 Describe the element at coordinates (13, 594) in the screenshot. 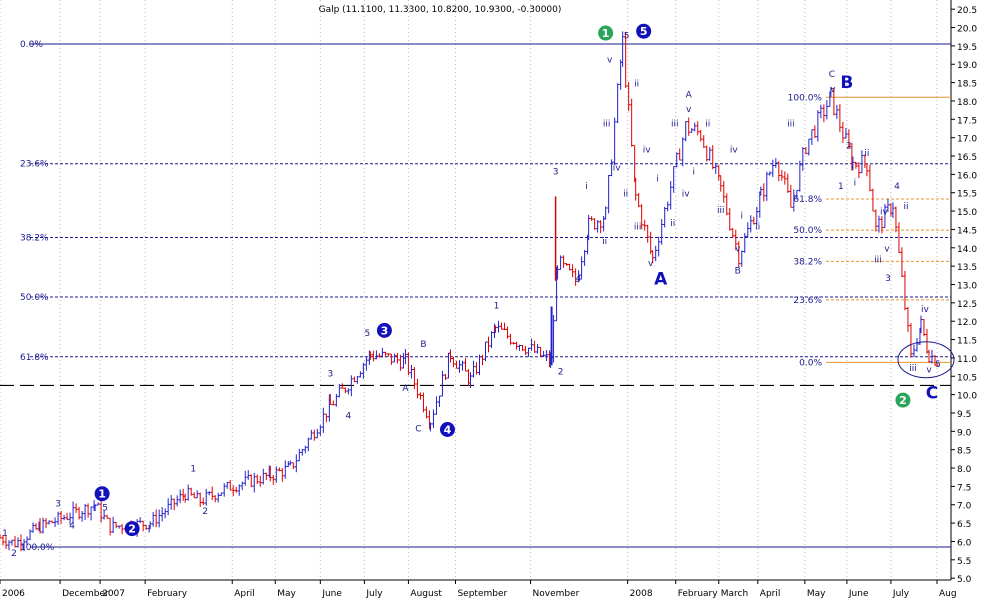

I see `x-tick-label: 2006` at that location.